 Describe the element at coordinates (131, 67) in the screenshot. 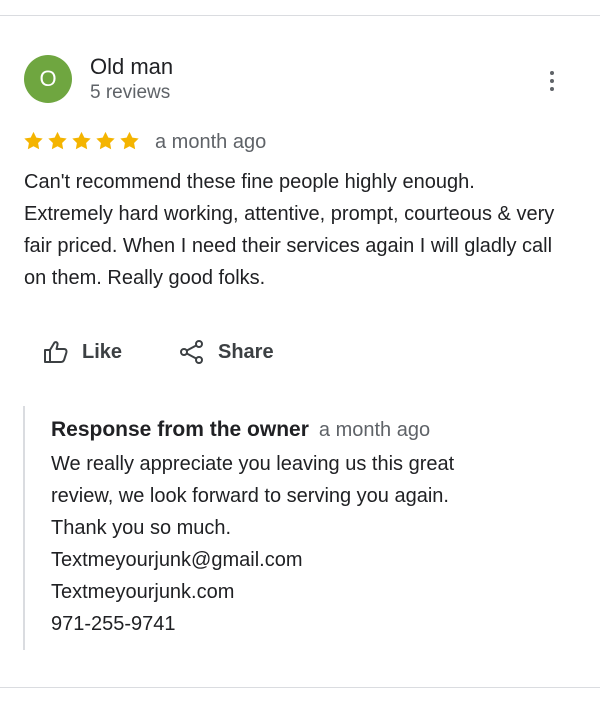

I see `reviewer-name: Old man` at that location.